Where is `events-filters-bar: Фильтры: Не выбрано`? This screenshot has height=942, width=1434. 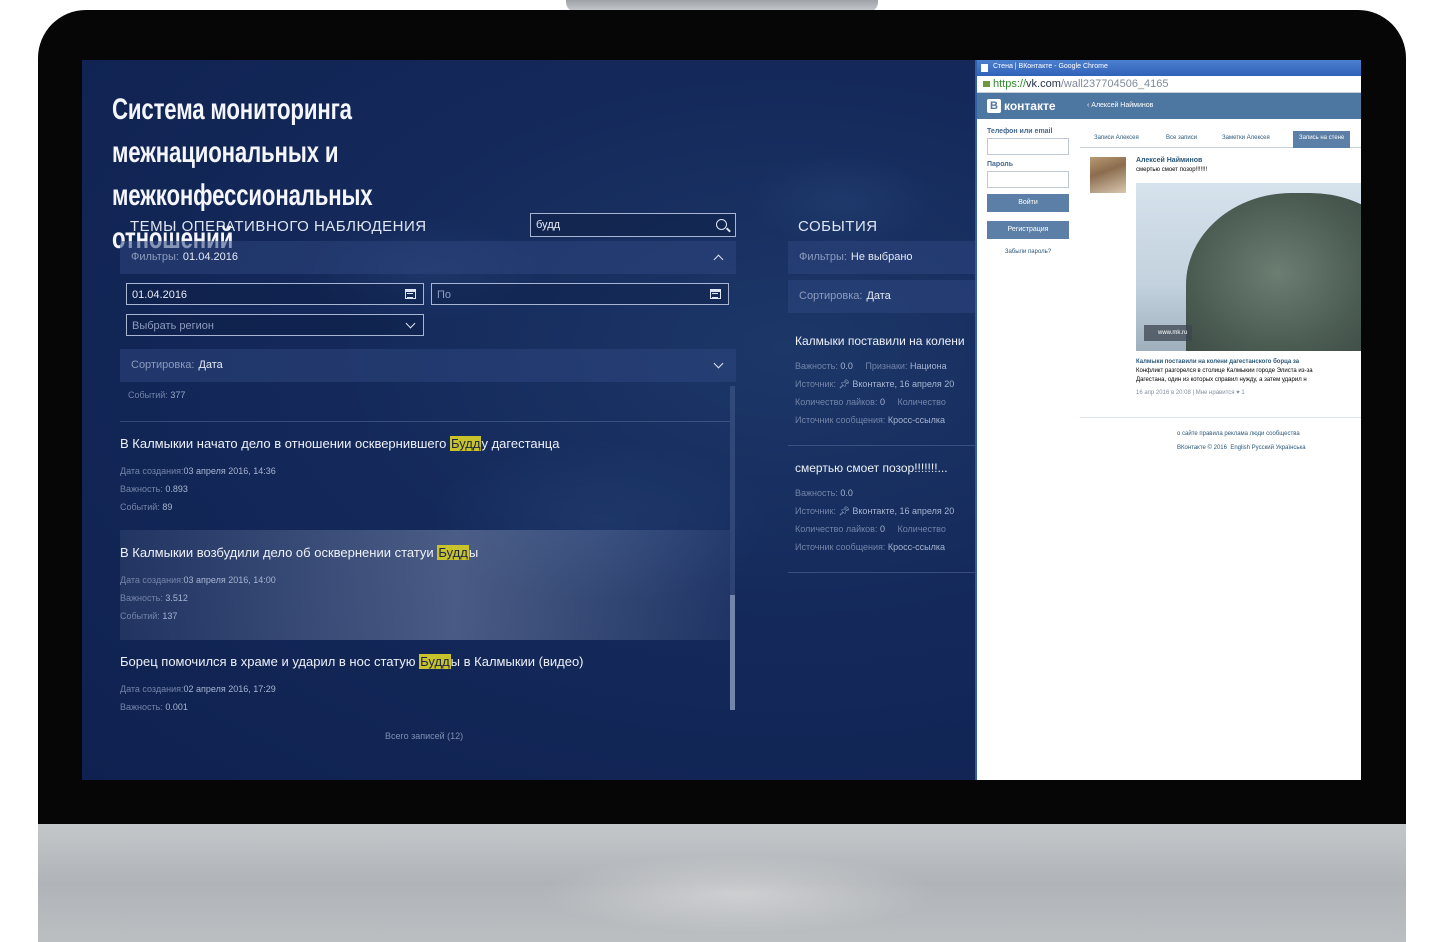 events-filters-bar: Фильтры: Не выбрано is located at coordinates (883, 257).